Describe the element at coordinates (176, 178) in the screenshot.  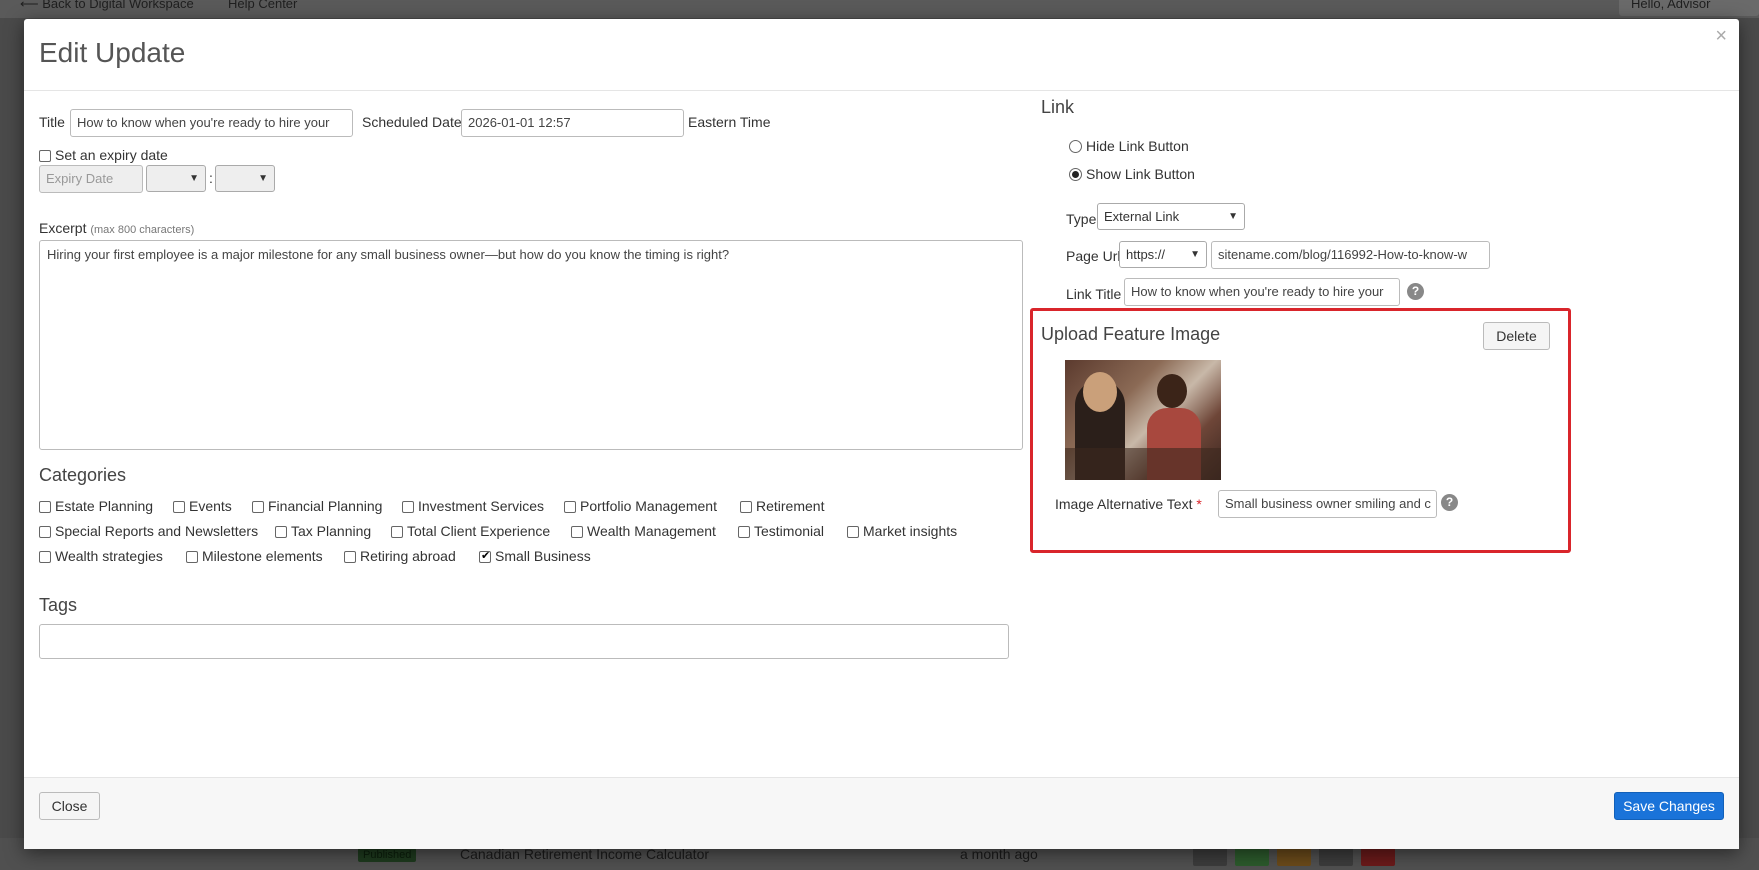
I see `expiry-hour-select: ▼` at that location.